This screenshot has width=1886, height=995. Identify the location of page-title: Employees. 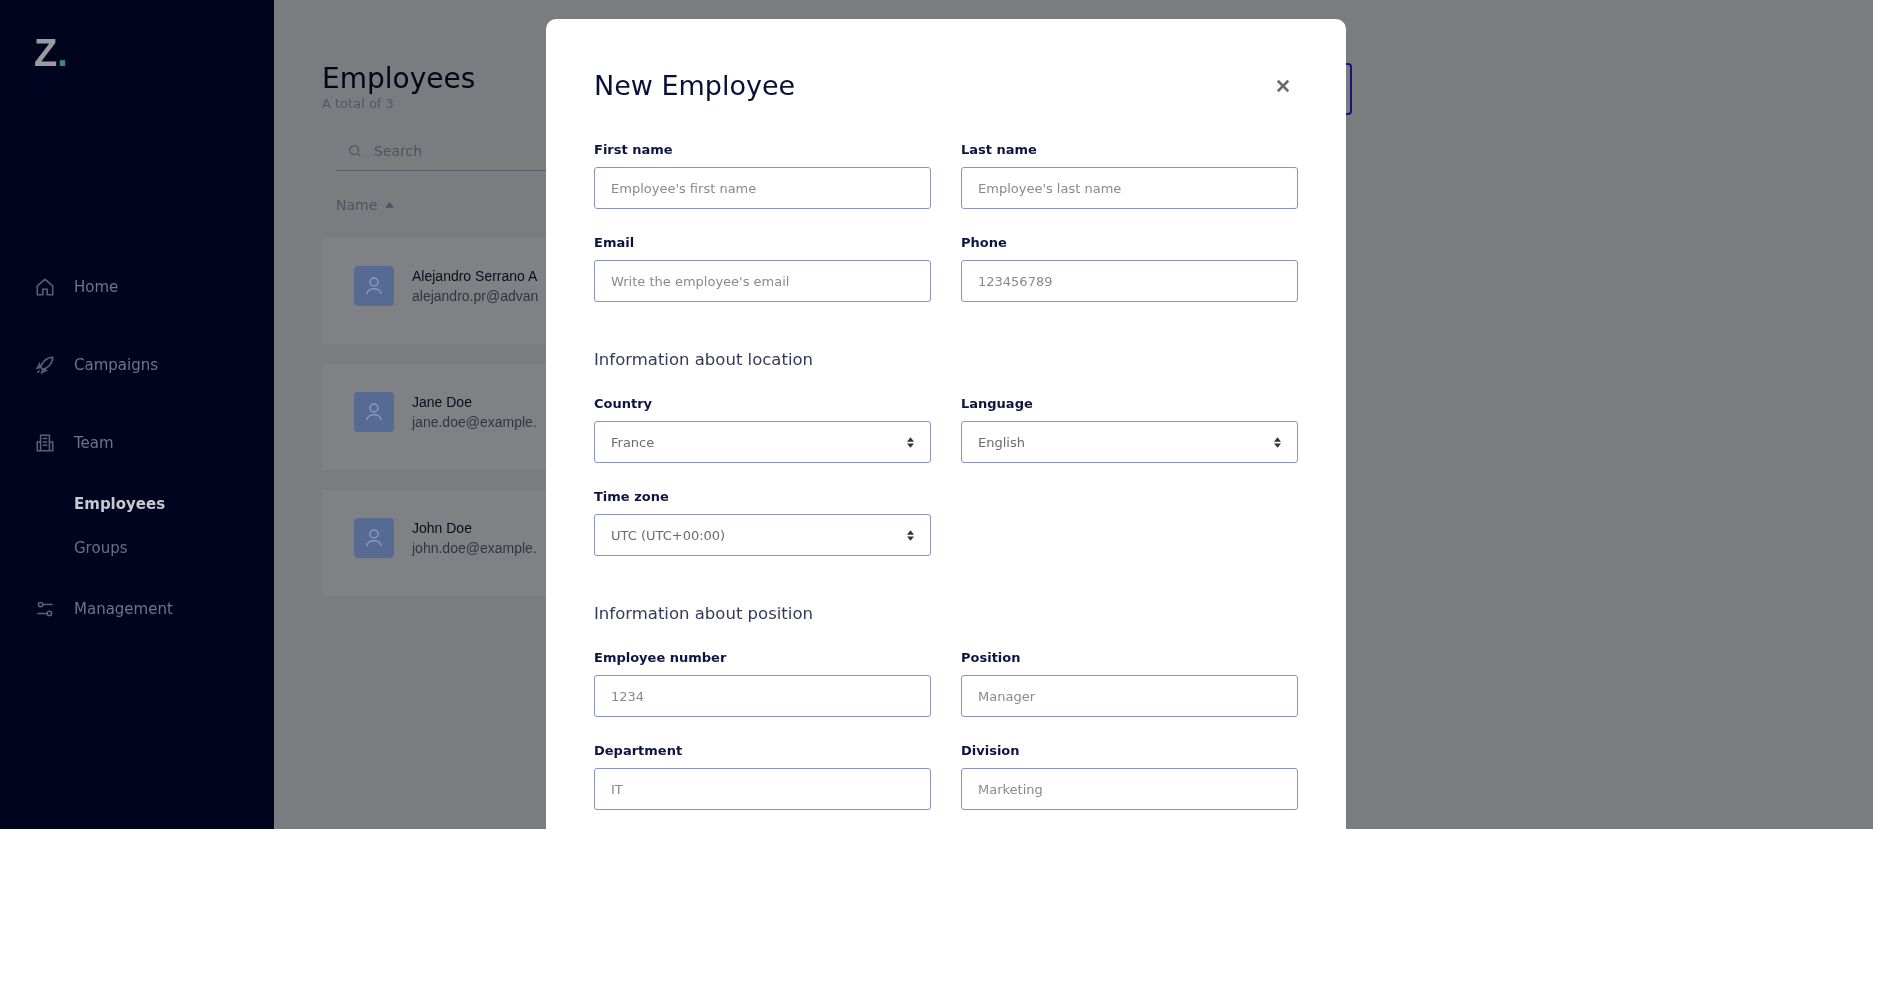
(399, 79).